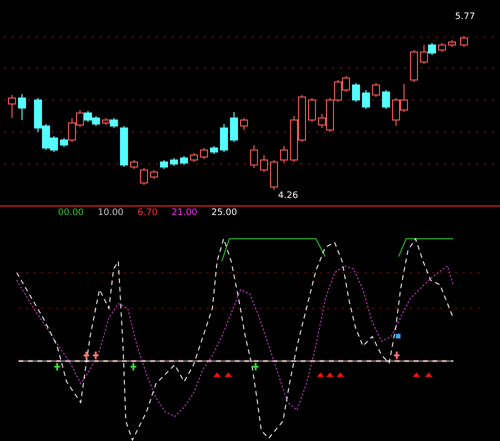 This screenshot has width=500, height=441. Describe the element at coordinates (185, 213) in the screenshot. I see `indicator-reading: 21.00` at that location.